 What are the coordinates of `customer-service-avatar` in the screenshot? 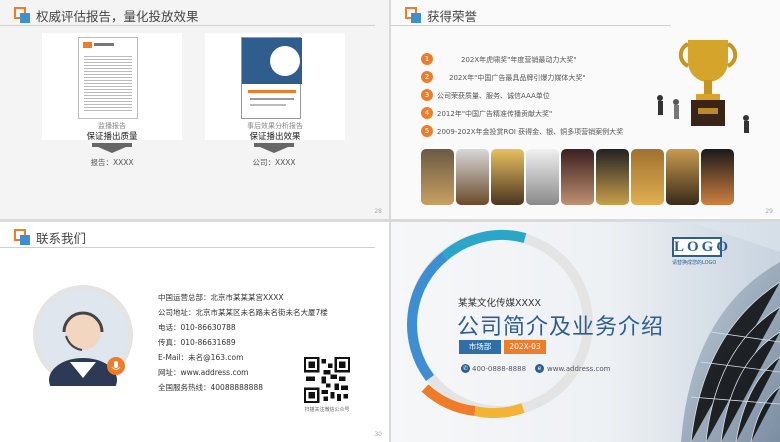 It's located at (83, 335).